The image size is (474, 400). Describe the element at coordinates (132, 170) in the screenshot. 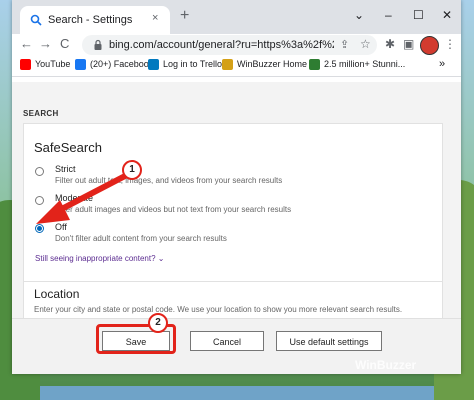

I see `step-1-badge: 1` at that location.